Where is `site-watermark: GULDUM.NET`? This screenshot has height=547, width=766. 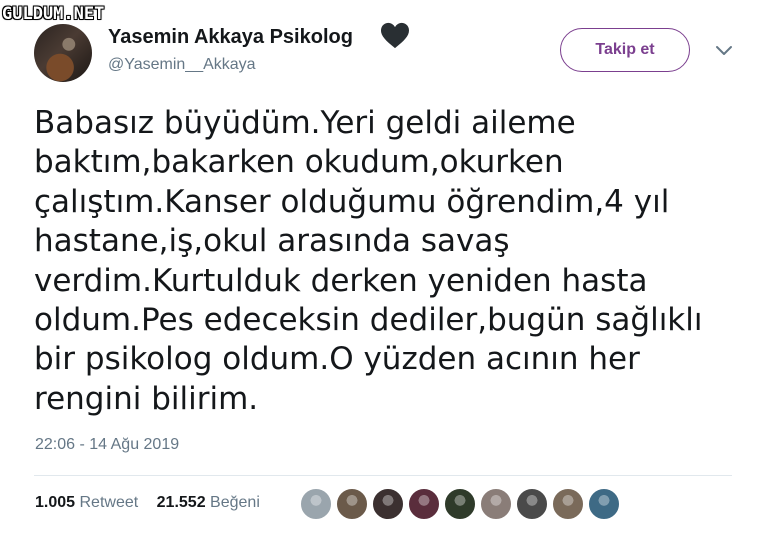 site-watermark: GULDUM.NET is located at coordinates (53, 14).